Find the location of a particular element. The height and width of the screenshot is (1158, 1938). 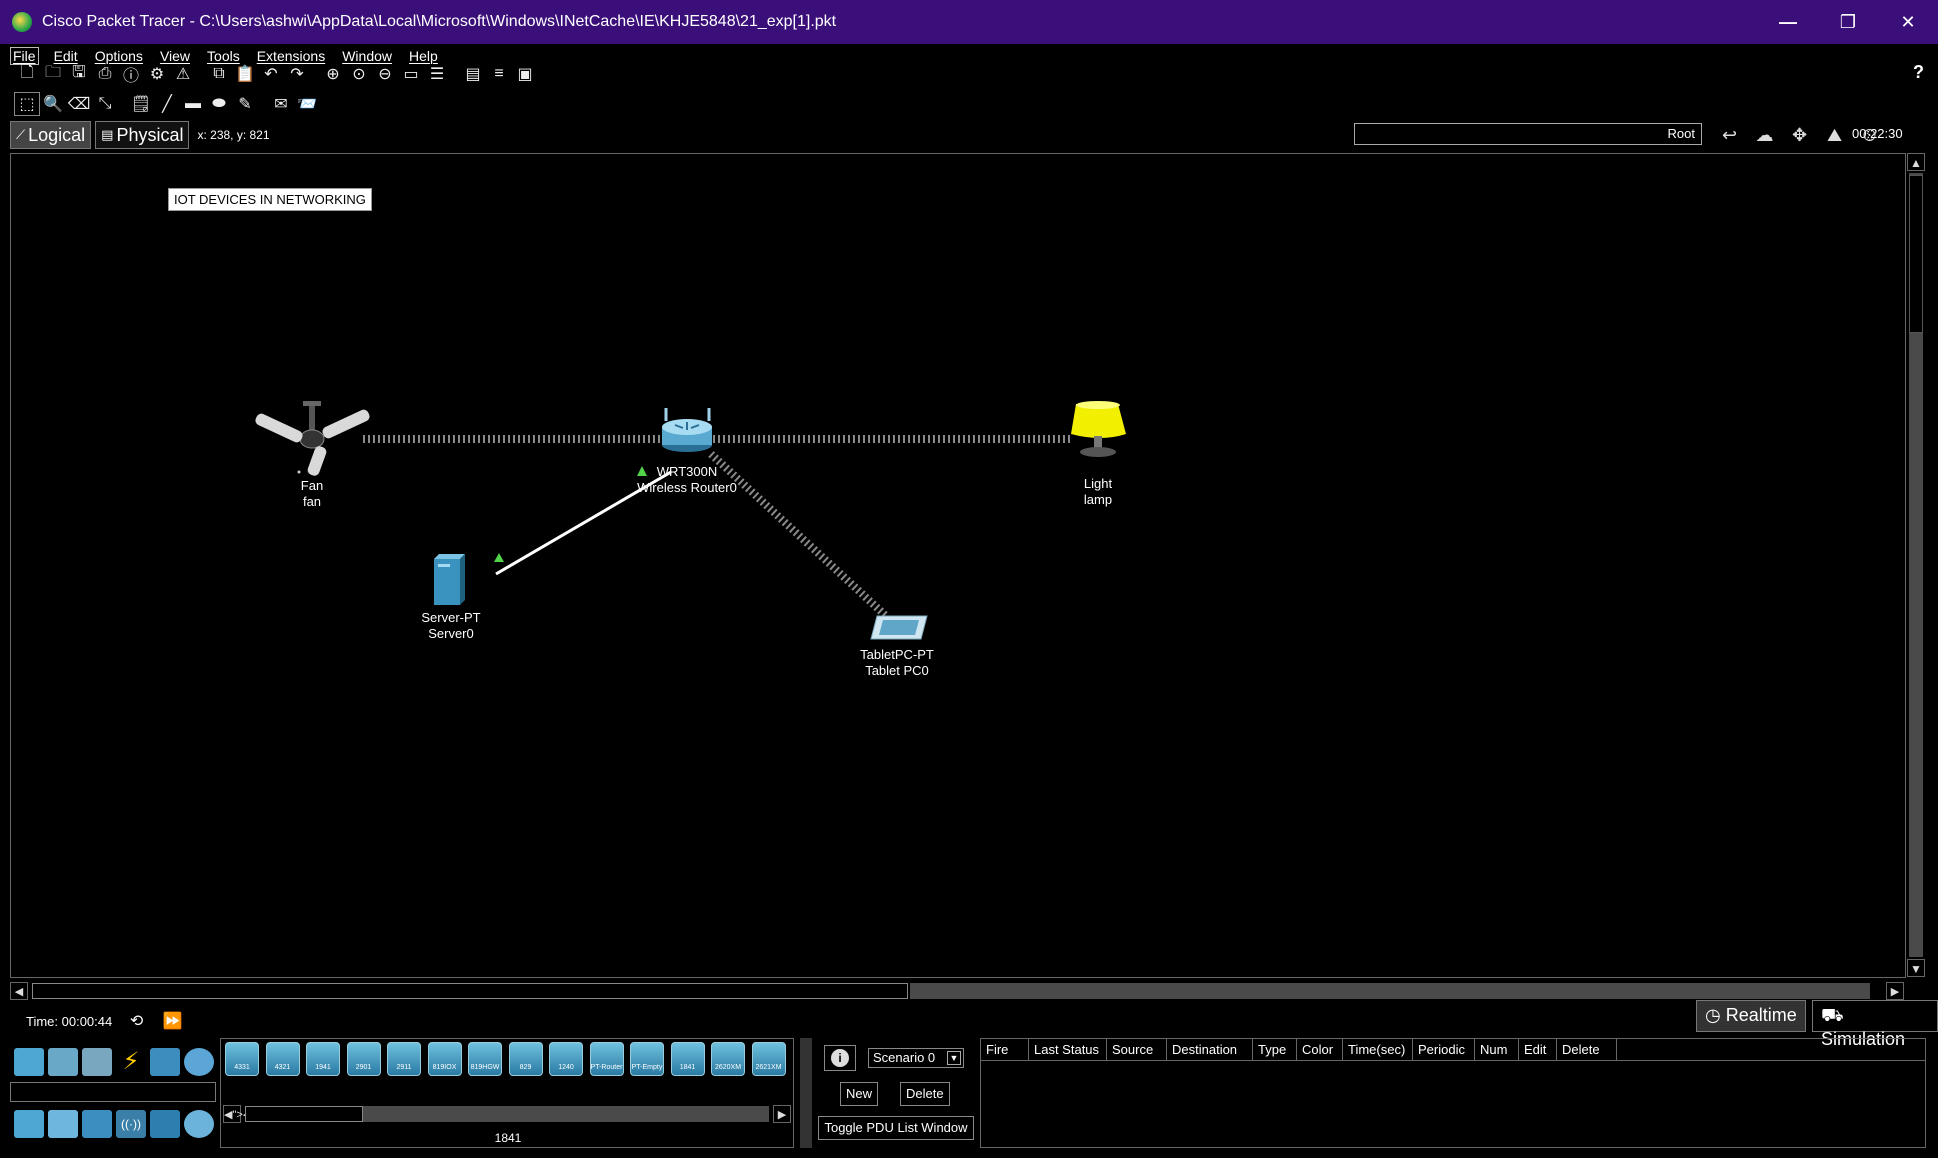

scroll-down-icon: ▼ is located at coordinates (1916, 968).